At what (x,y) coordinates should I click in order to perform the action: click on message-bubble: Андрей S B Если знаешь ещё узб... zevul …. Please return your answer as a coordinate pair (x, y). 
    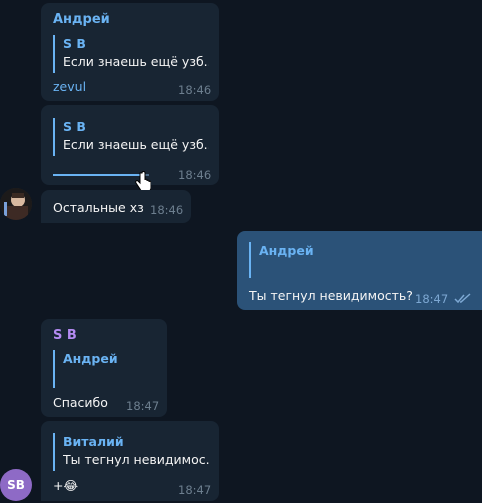
    Looking at the image, I should click on (130, 52).